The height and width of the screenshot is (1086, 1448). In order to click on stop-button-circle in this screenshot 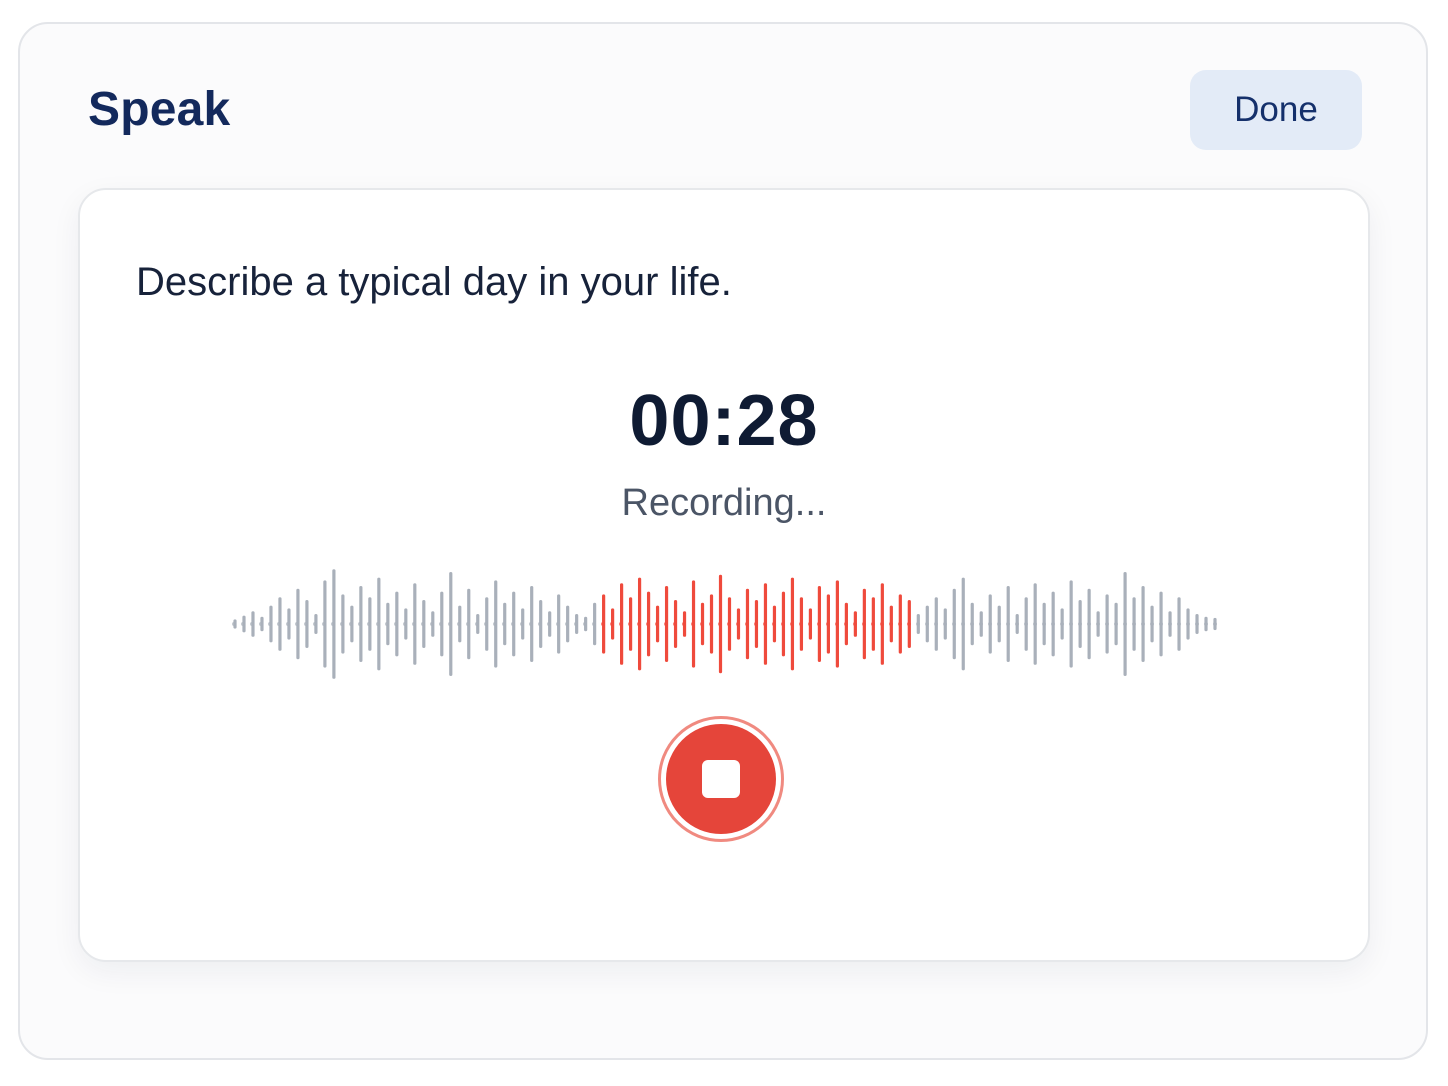, I will do `click(721, 779)`.